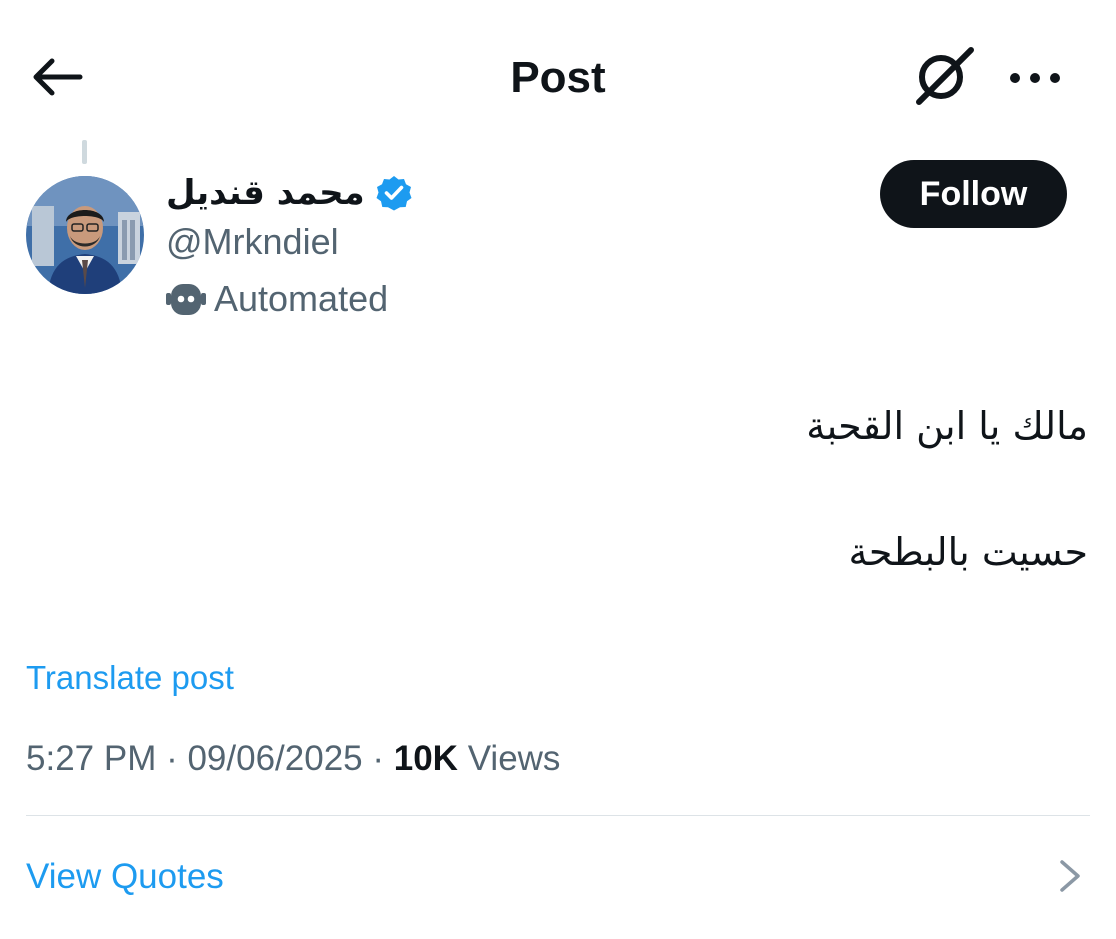  What do you see at coordinates (947, 426) in the screenshot?
I see `post-text-line: مالك يا ابن القحبة` at bounding box center [947, 426].